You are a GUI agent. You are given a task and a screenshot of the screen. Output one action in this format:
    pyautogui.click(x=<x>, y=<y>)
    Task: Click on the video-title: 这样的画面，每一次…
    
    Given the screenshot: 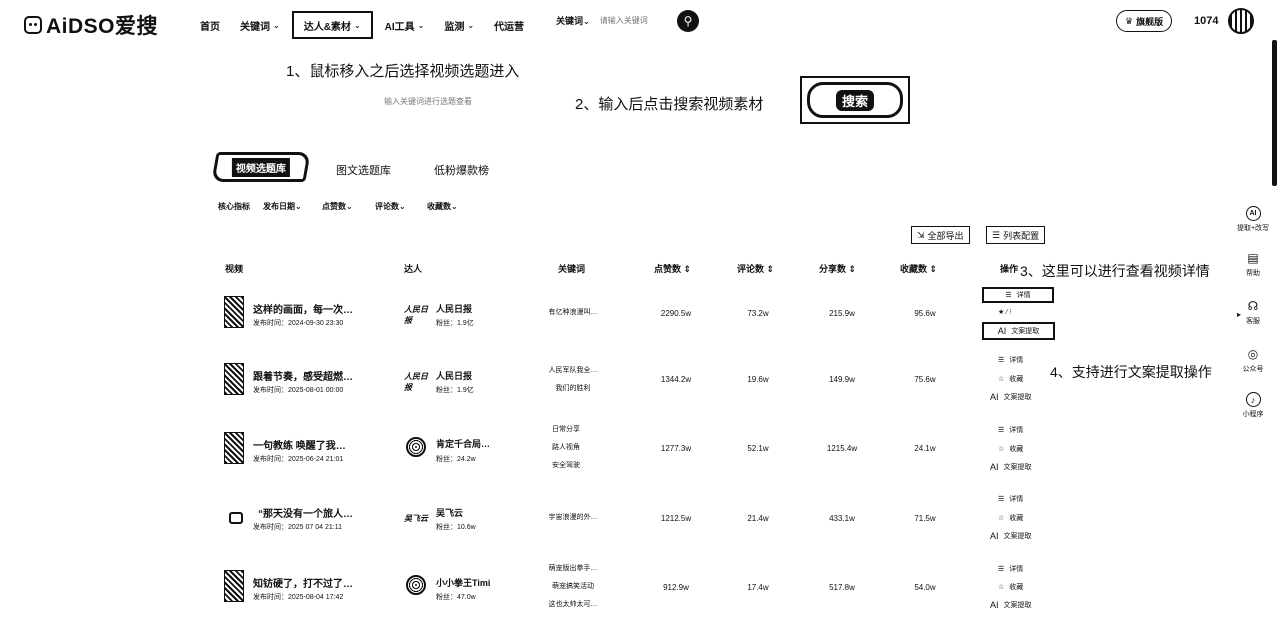 What is the action you would take?
    pyautogui.click(x=303, y=308)
    